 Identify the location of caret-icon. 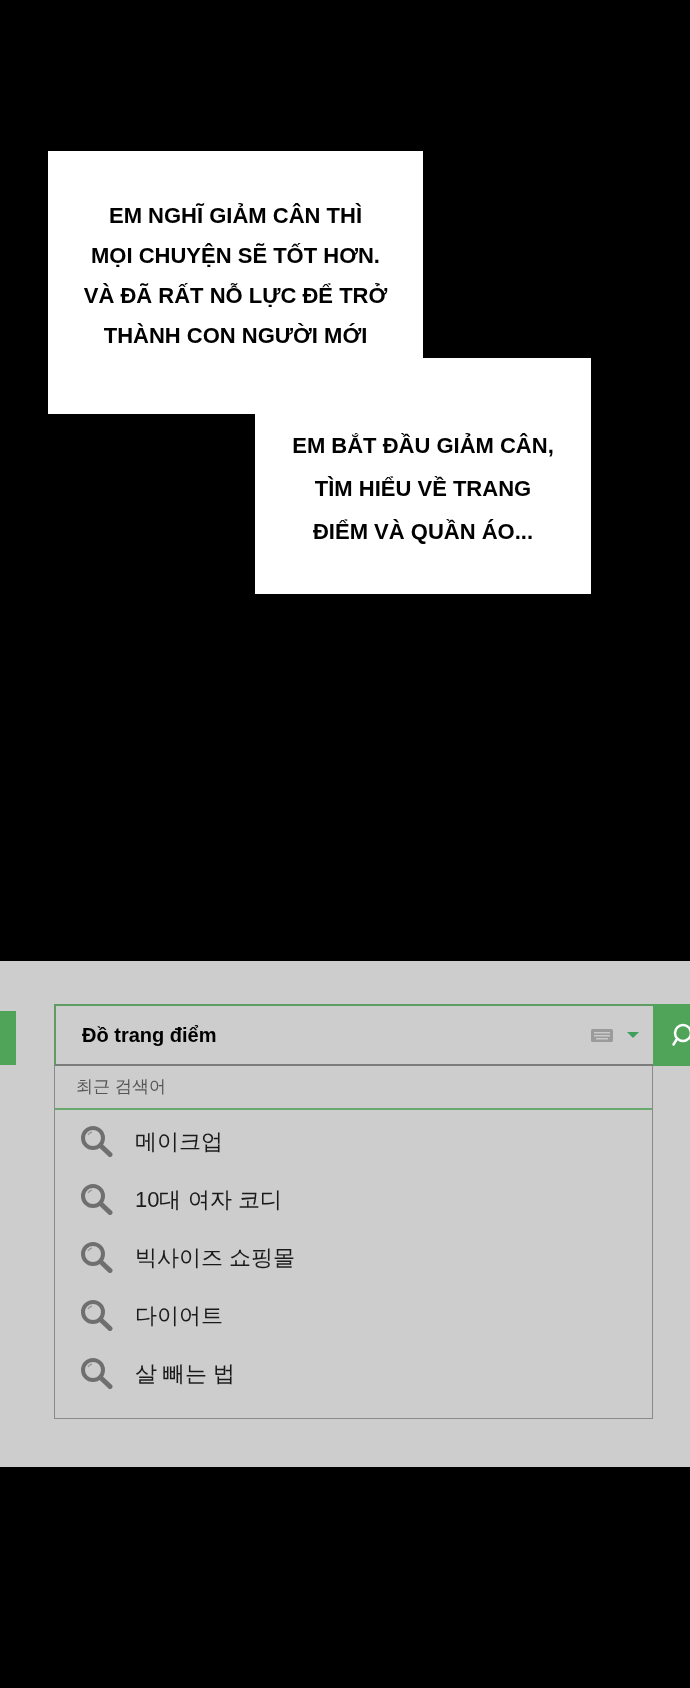
(633, 1035).